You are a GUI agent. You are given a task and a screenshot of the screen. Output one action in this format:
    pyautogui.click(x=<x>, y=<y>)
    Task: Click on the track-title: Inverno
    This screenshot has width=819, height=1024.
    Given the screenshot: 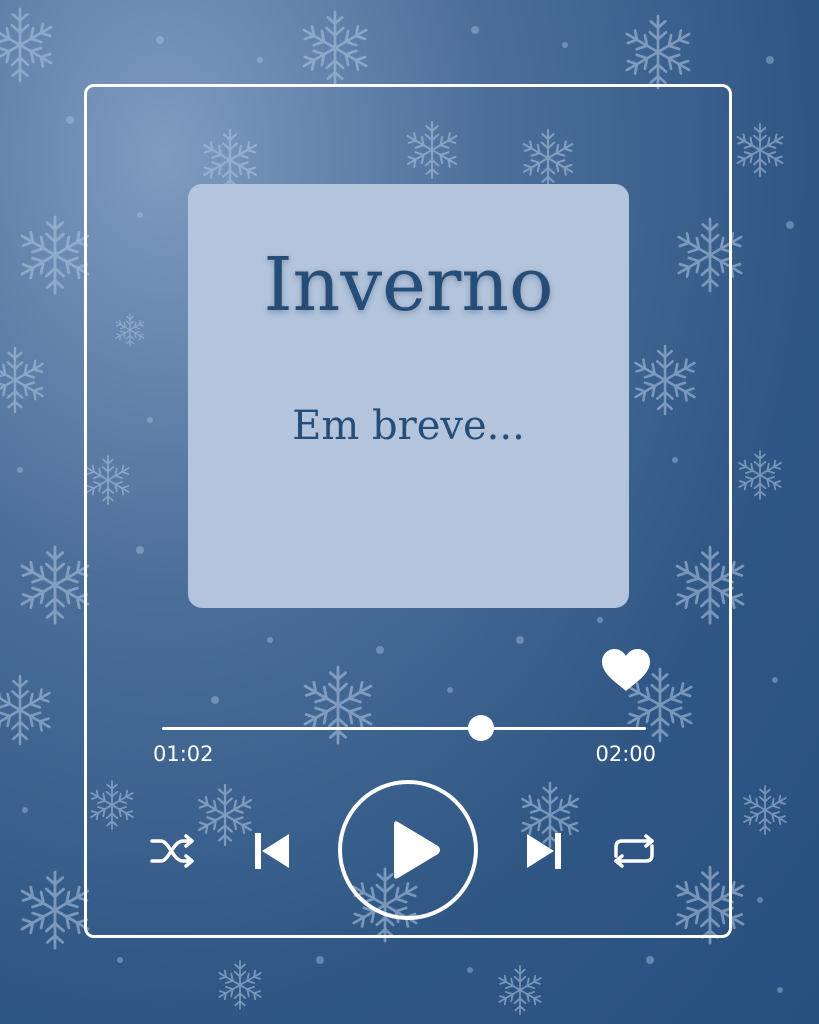 What is the action you would take?
    pyautogui.click(x=408, y=285)
    